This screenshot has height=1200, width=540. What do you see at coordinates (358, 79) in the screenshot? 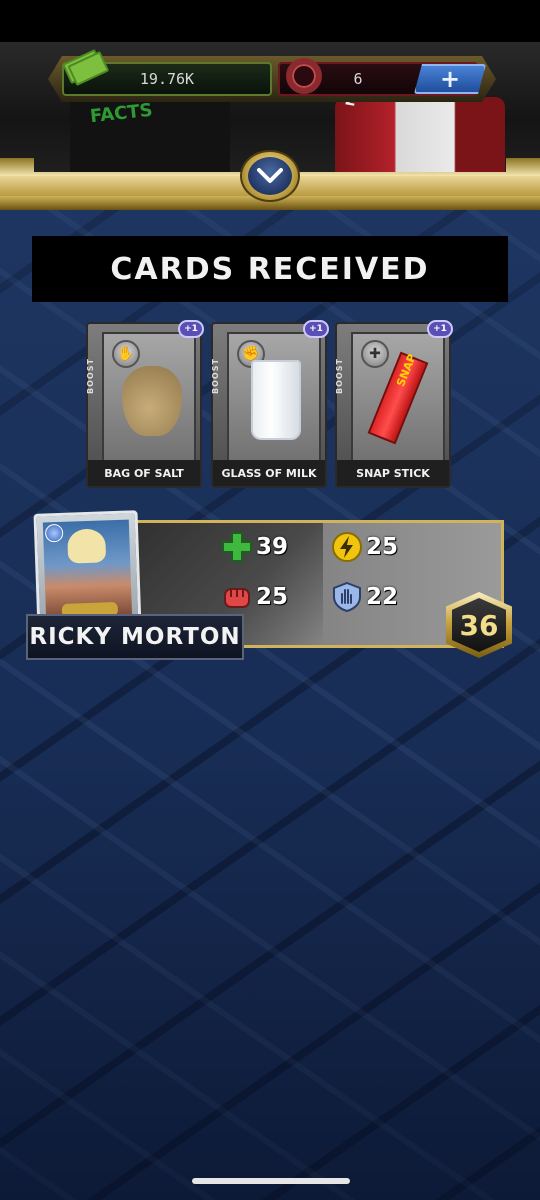
I see `token-value: 6` at bounding box center [358, 79].